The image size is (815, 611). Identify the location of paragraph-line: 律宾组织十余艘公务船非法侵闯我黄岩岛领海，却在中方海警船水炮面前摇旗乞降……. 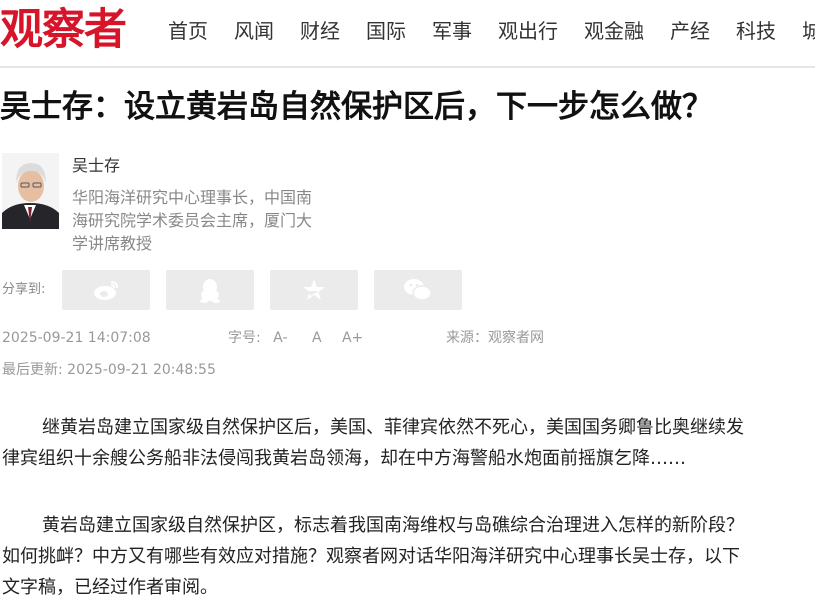
(344, 458).